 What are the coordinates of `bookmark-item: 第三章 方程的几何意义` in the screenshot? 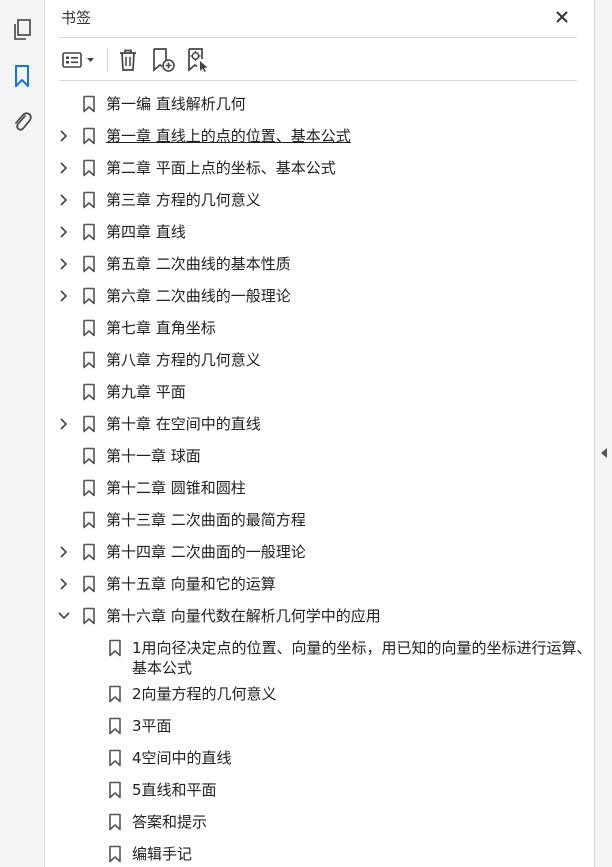 It's located at (319, 200).